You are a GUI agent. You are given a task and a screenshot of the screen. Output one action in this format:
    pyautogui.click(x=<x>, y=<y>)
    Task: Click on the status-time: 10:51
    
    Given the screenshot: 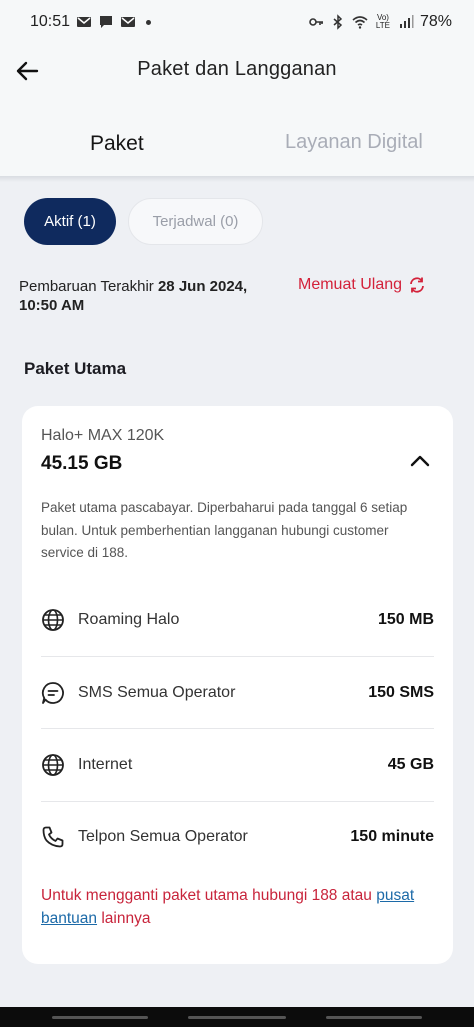 What is the action you would take?
    pyautogui.click(x=50, y=21)
    